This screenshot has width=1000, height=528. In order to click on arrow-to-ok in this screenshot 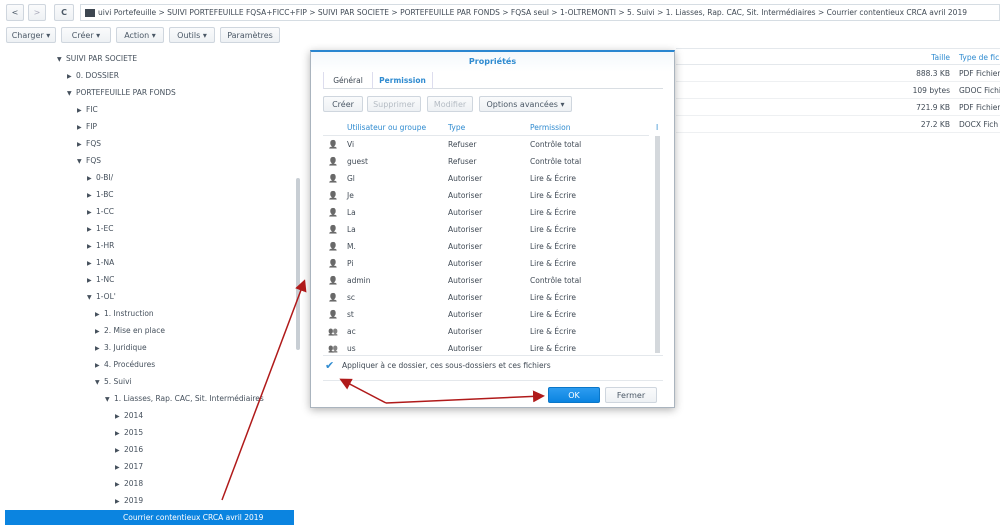, I will do `click(465, 397)`.